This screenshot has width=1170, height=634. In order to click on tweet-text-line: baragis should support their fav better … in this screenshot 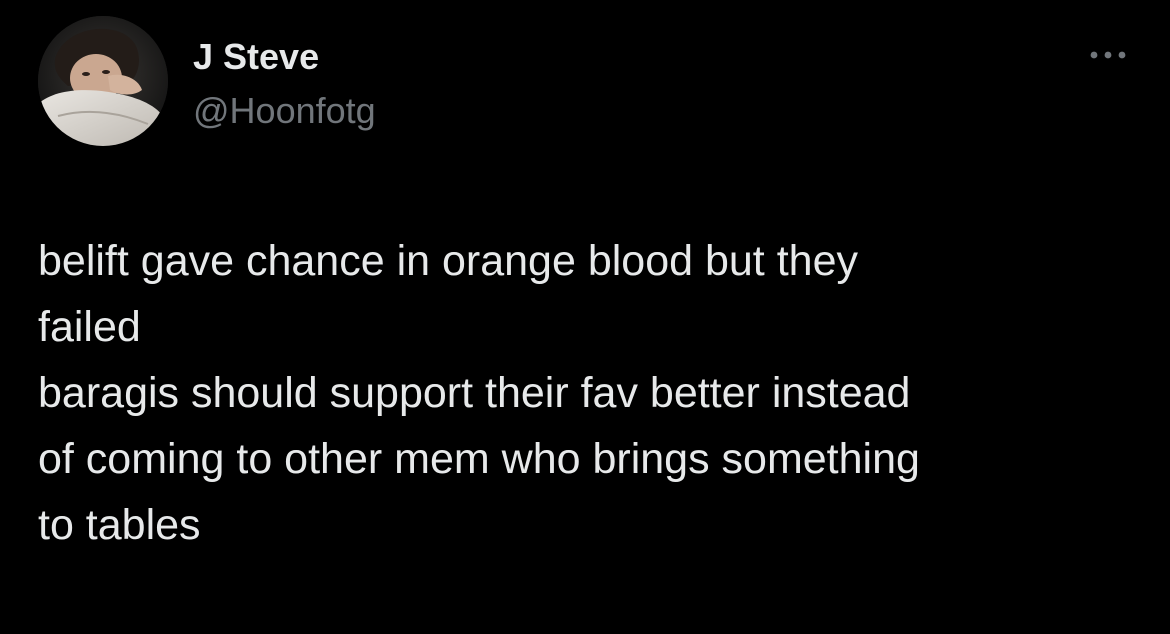, I will do `click(474, 393)`.